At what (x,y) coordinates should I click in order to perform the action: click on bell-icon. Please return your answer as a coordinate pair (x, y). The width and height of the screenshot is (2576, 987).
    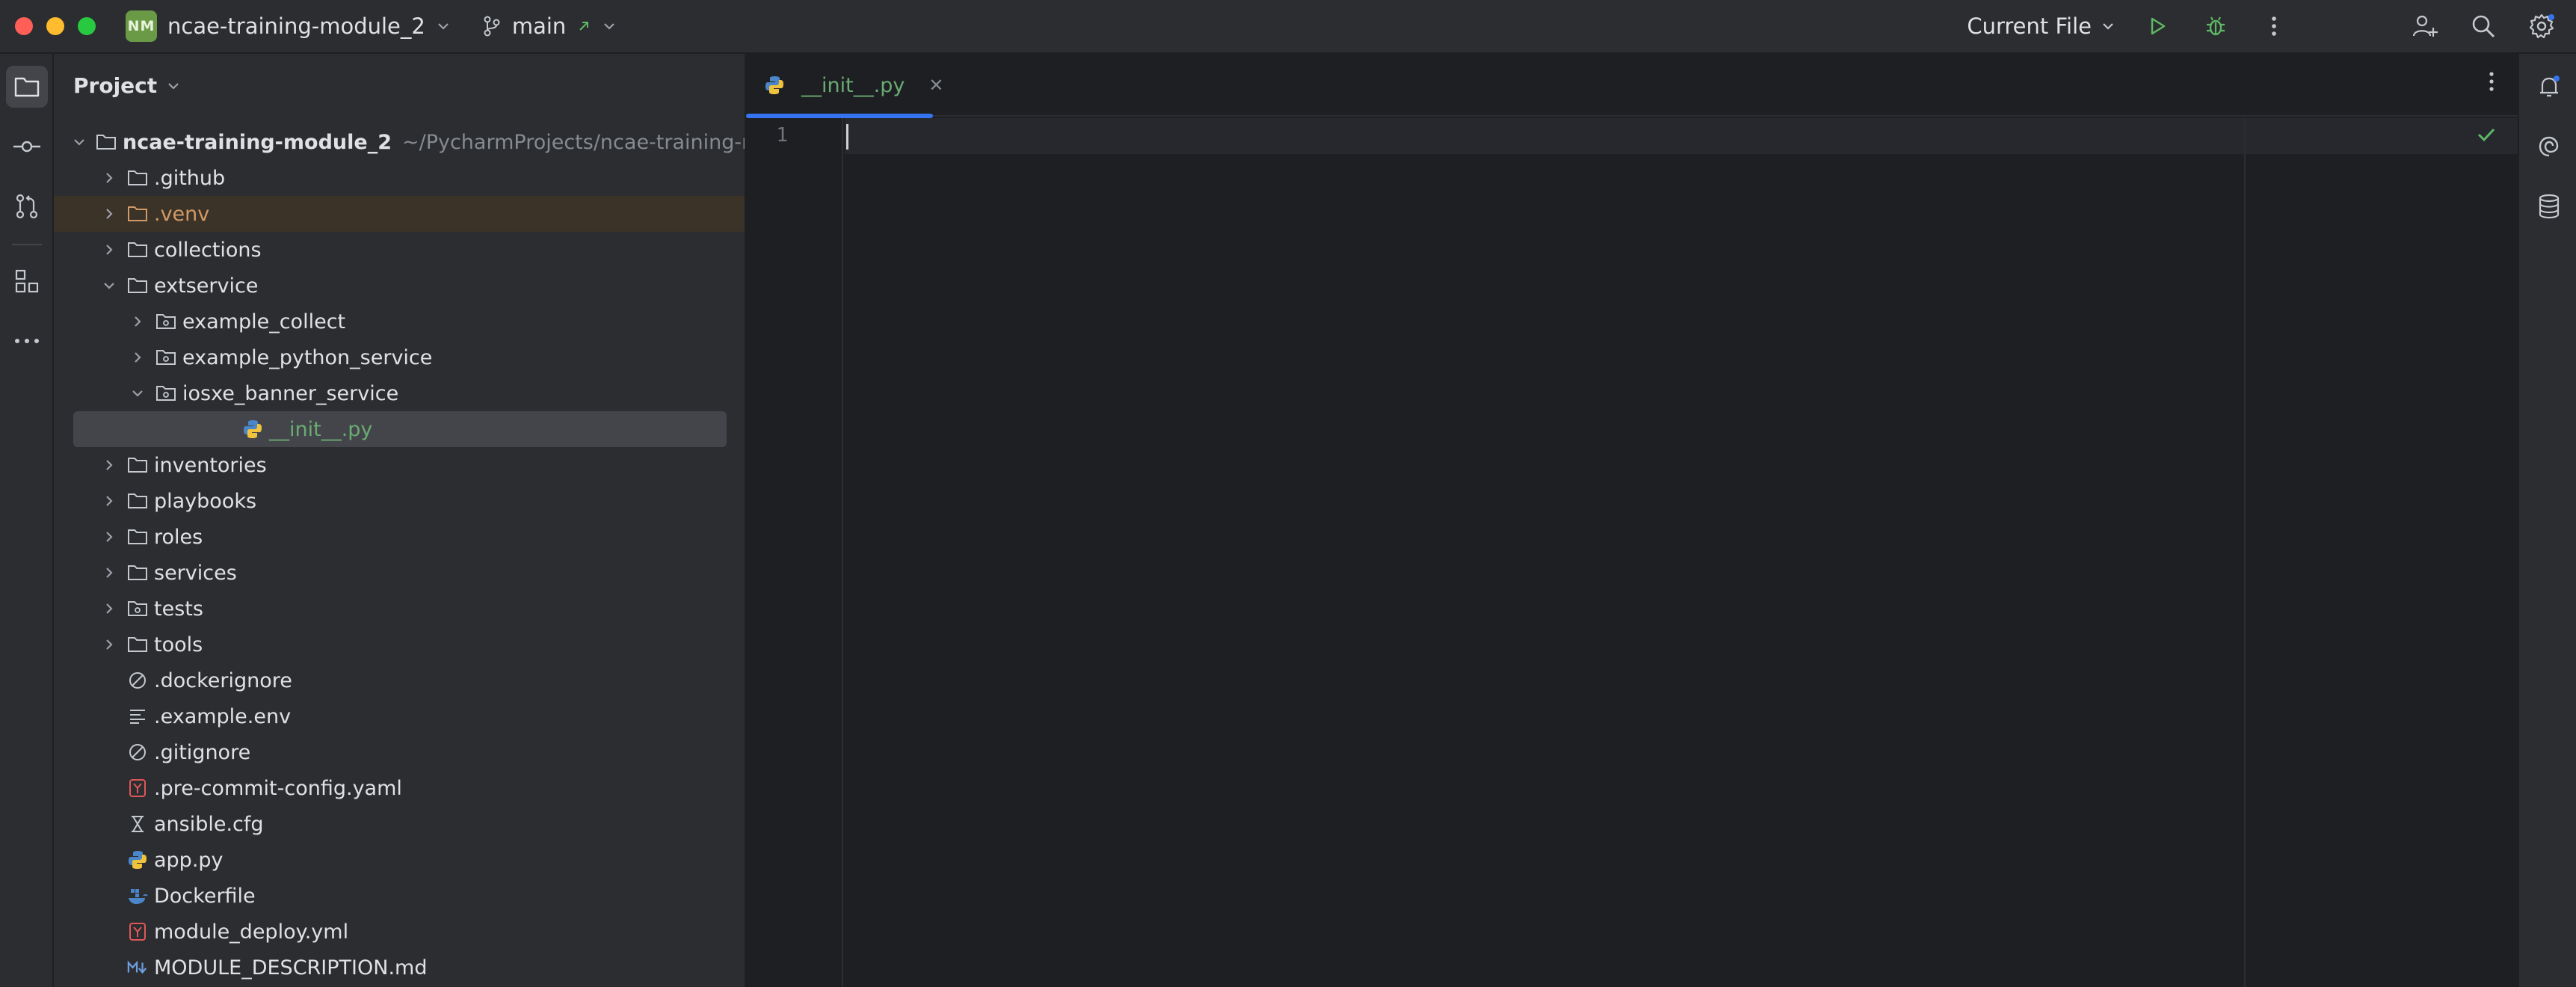
    Looking at the image, I should click on (2550, 86).